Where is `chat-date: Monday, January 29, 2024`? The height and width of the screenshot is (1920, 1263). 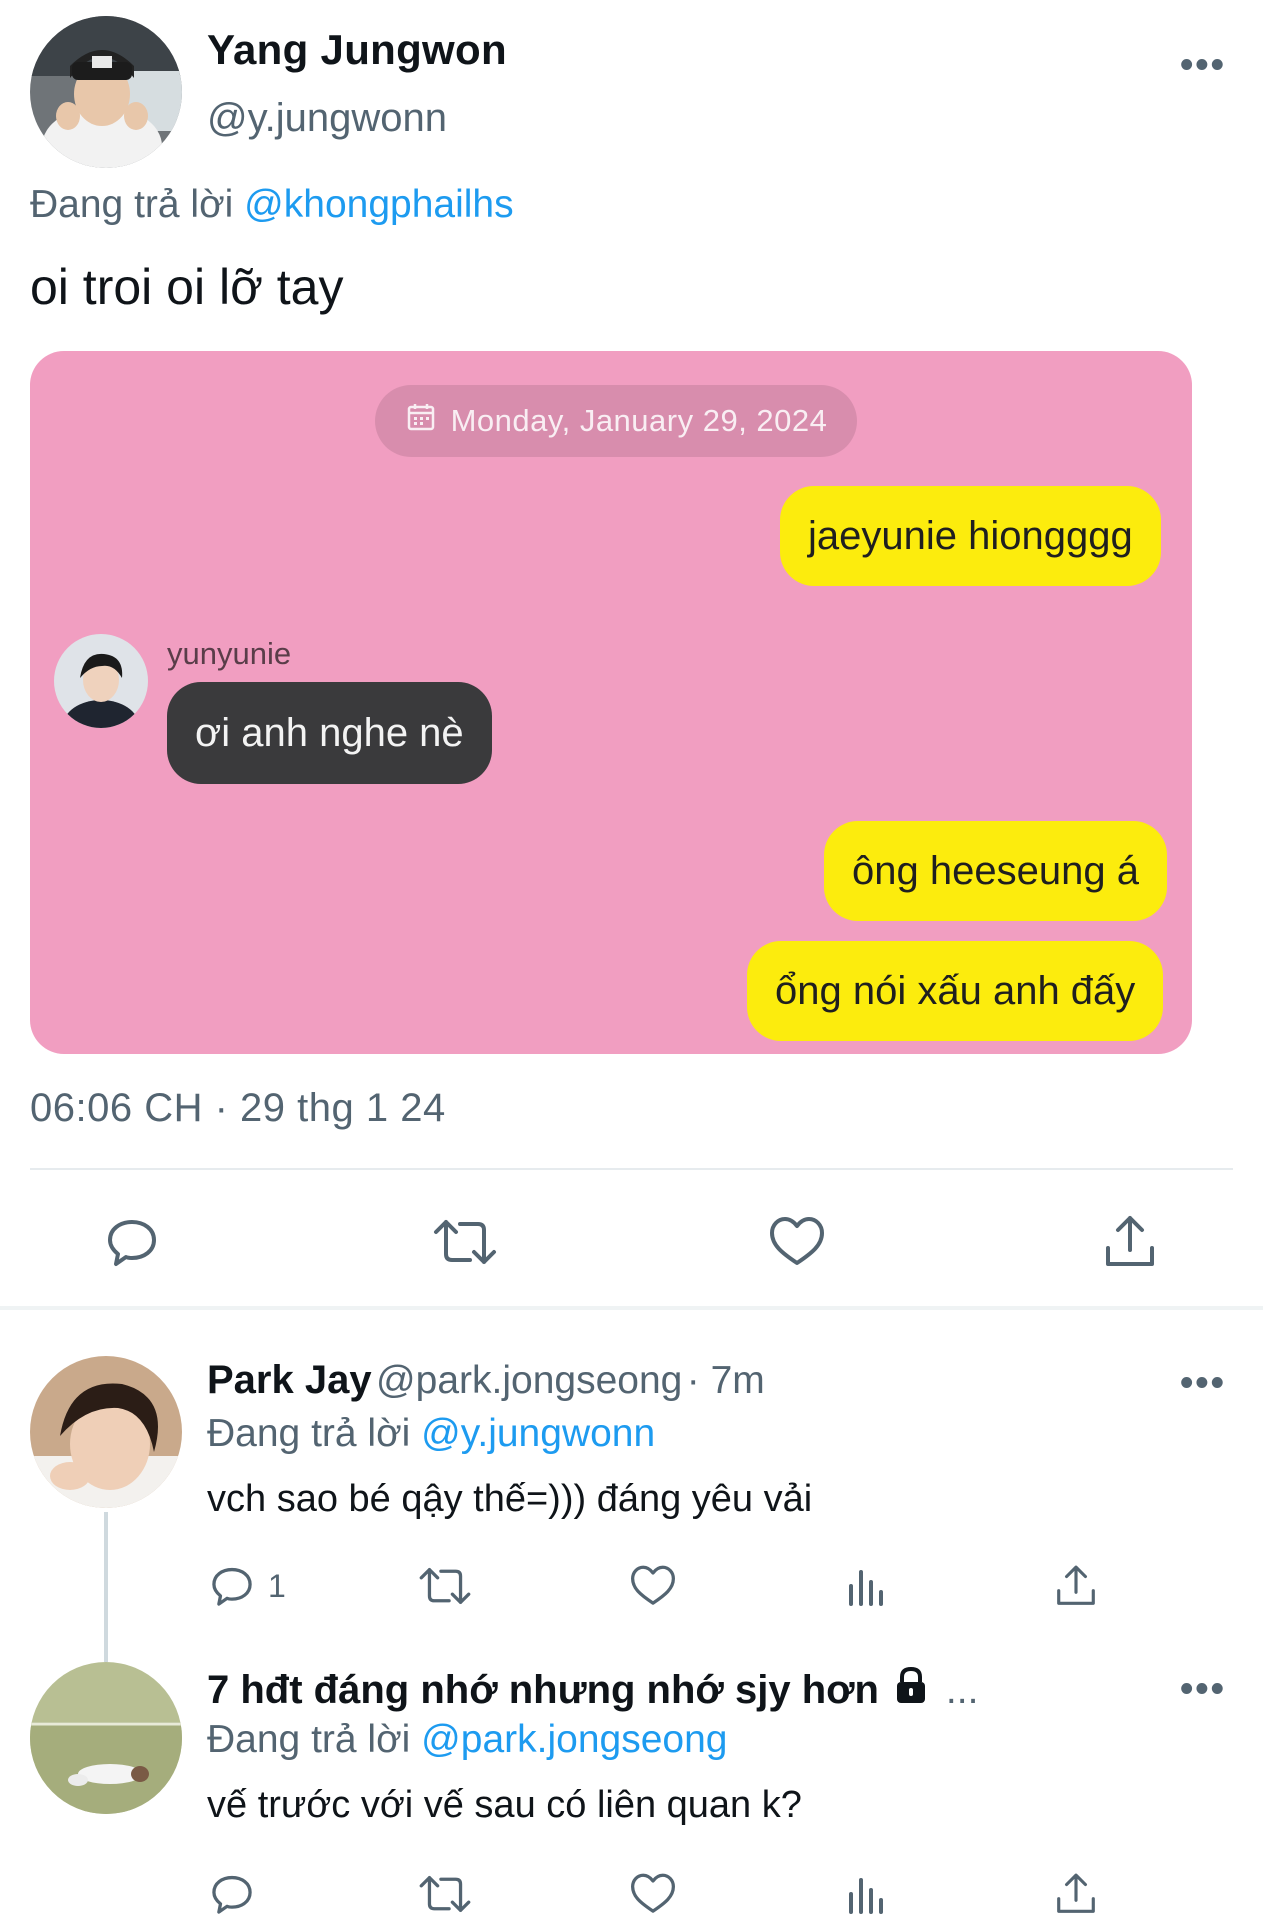 chat-date: Monday, January 29, 2024 is located at coordinates (639, 420).